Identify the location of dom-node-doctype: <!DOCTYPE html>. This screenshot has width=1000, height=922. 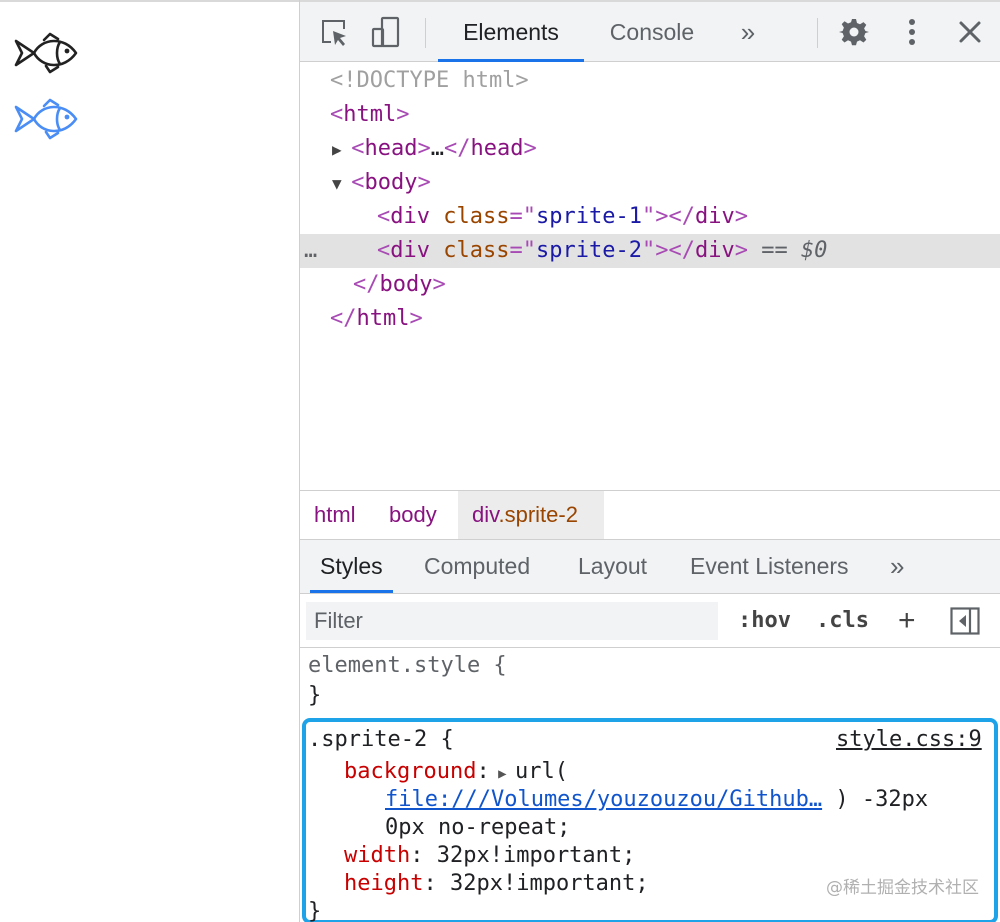
(650, 81).